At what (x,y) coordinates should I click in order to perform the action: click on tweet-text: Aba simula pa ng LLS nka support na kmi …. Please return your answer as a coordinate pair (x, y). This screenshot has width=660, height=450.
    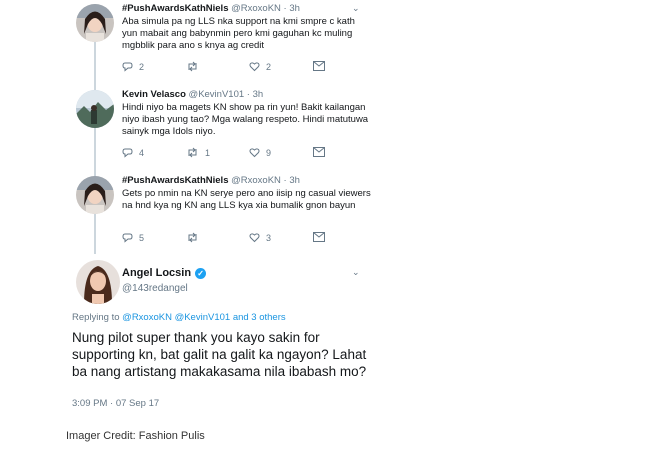
    Looking at the image, I should click on (238, 33).